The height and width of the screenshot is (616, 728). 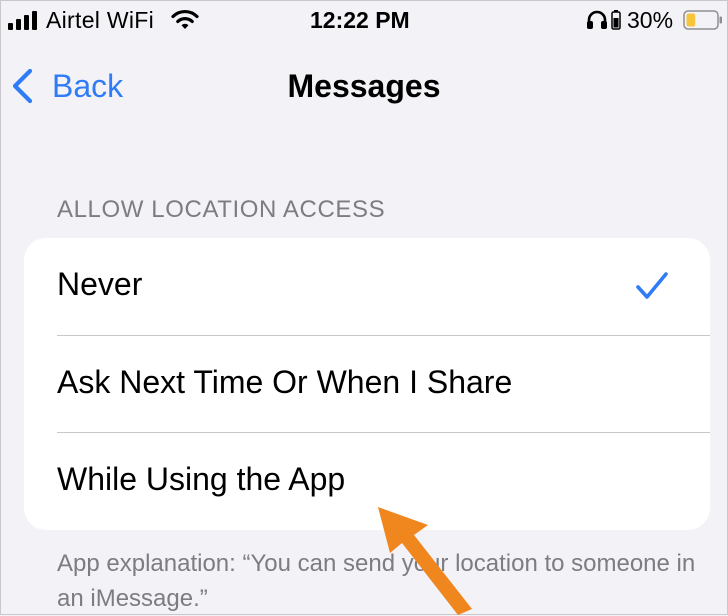 What do you see at coordinates (652, 285) in the screenshot?
I see `checkmark-icon` at bounding box center [652, 285].